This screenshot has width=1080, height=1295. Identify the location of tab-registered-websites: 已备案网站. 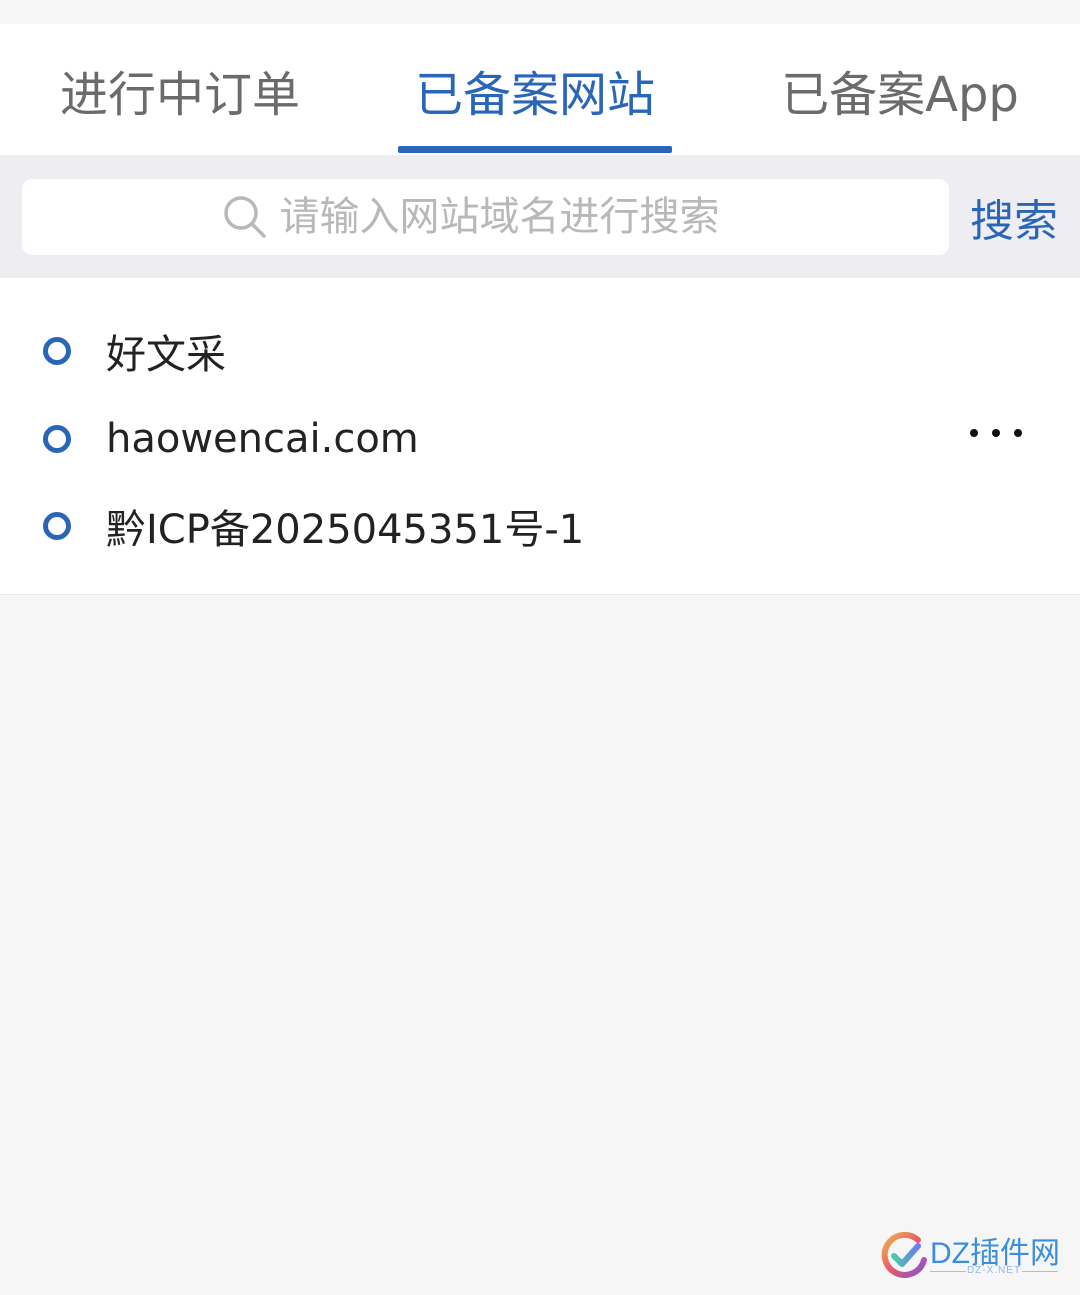
(535, 89).